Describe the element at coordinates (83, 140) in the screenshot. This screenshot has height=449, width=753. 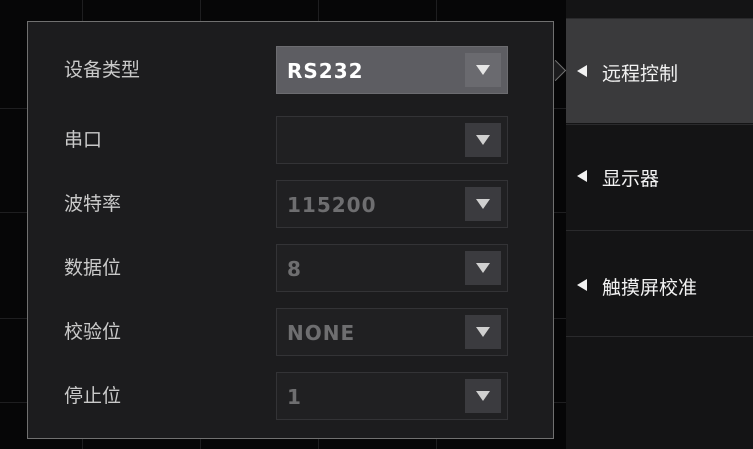
I see `serial-port-label: 串口` at that location.